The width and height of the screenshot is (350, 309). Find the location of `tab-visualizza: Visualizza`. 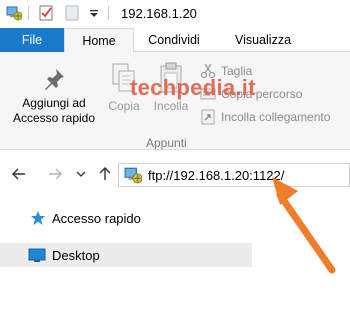

tab-visualizza: Visualizza is located at coordinates (263, 40).